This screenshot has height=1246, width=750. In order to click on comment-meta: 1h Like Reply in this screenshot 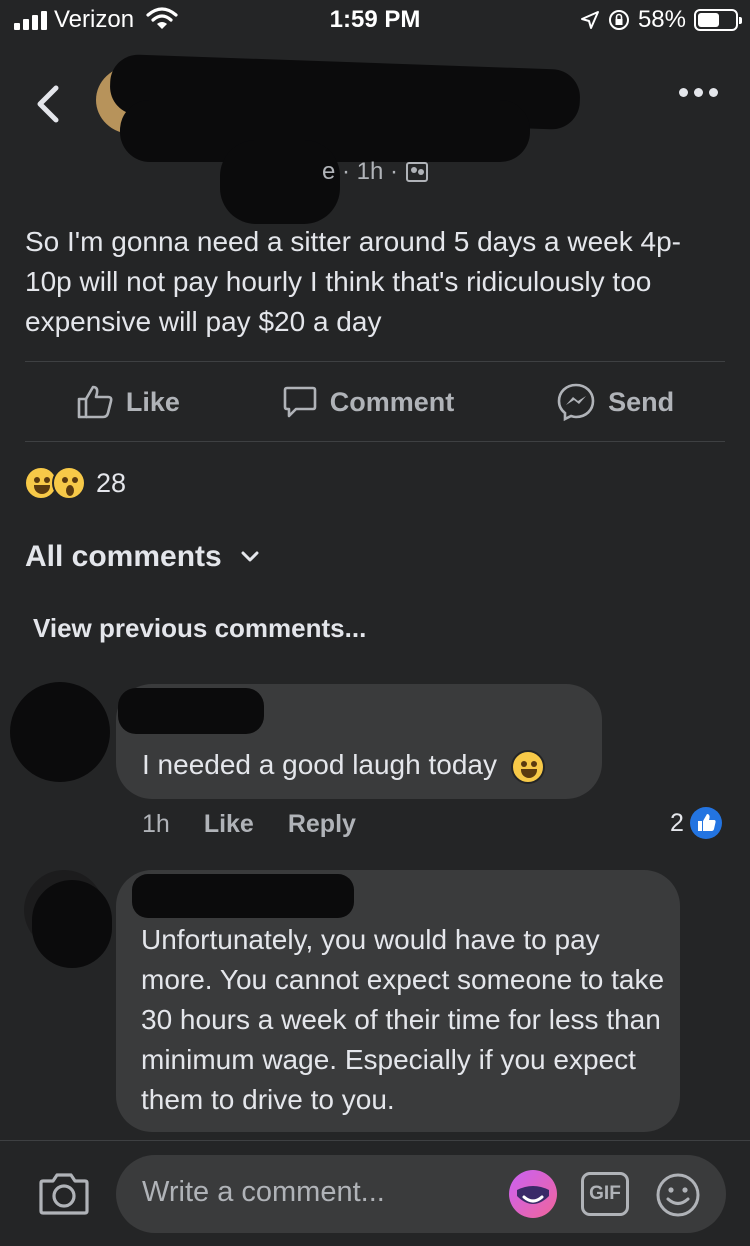, I will do `click(249, 824)`.